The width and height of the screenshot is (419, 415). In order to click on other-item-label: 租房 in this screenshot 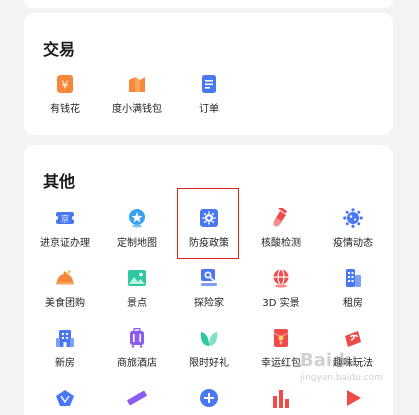, I will do `click(353, 303)`.